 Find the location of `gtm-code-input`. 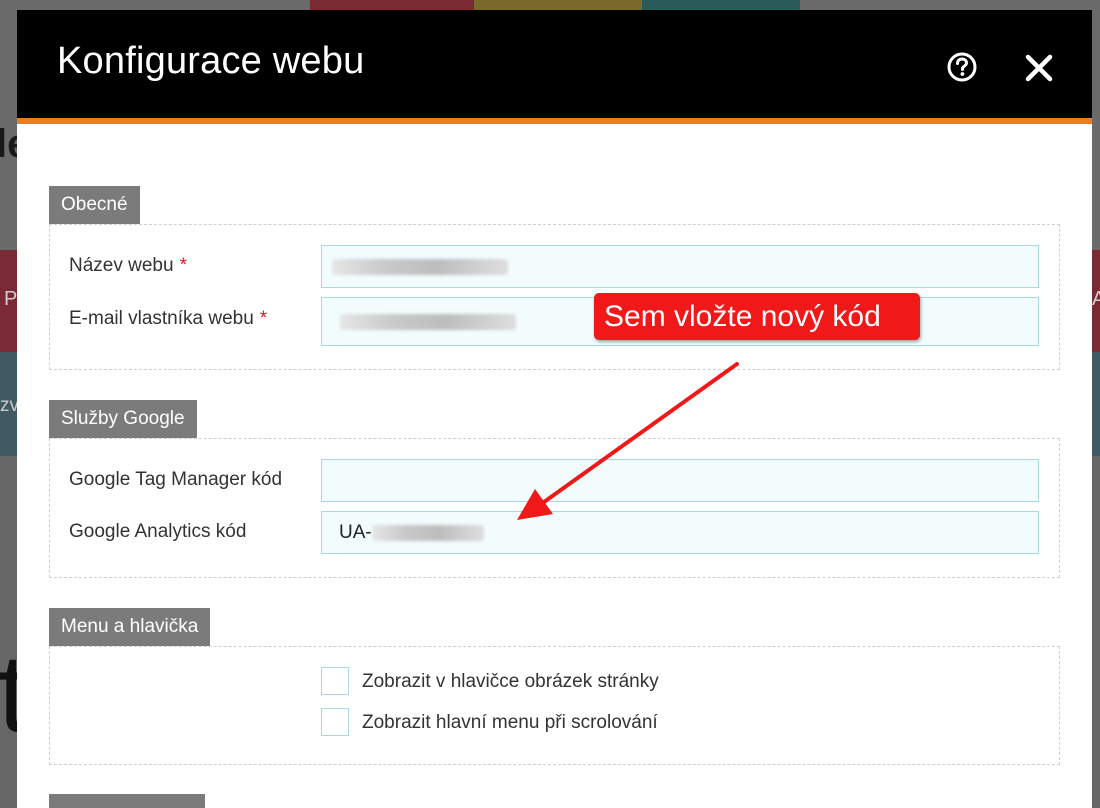

gtm-code-input is located at coordinates (680, 480).